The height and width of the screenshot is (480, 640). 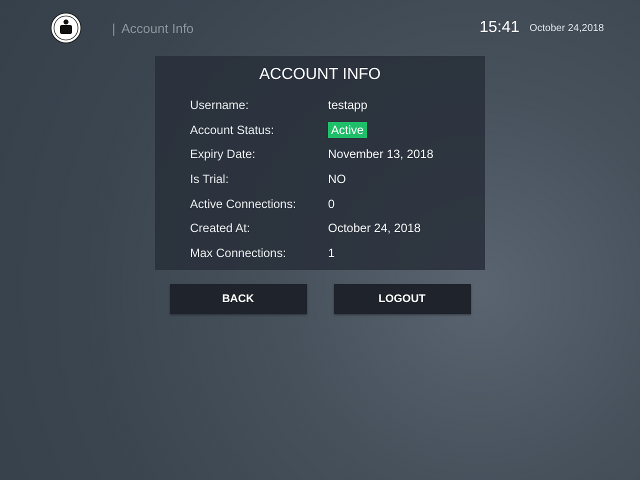 What do you see at coordinates (374, 228) in the screenshot?
I see `field-value: October 24, 2018` at bounding box center [374, 228].